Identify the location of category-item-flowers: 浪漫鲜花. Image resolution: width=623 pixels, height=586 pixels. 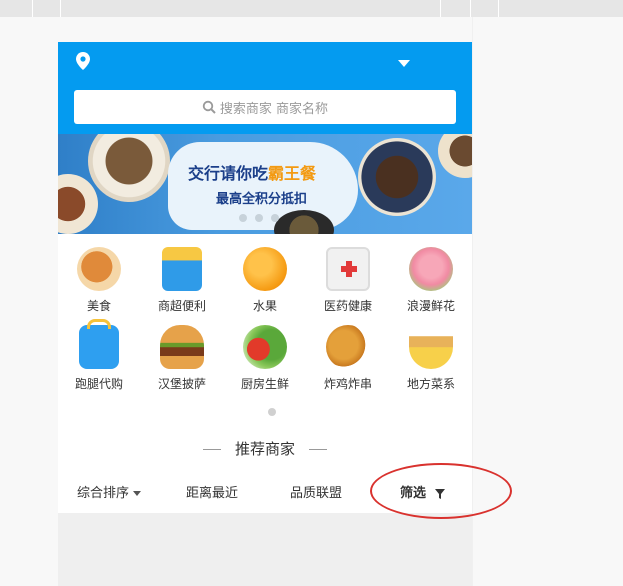
(431, 280).